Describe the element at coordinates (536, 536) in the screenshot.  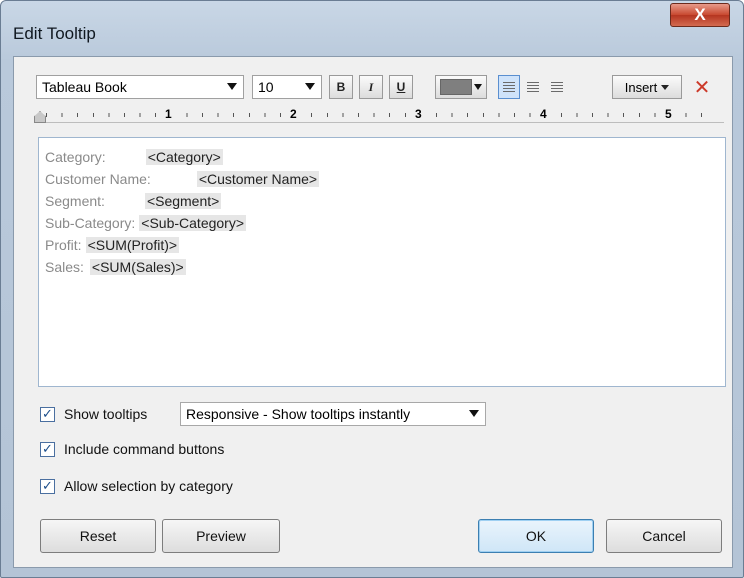
I see `ok-button: OK` at that location.